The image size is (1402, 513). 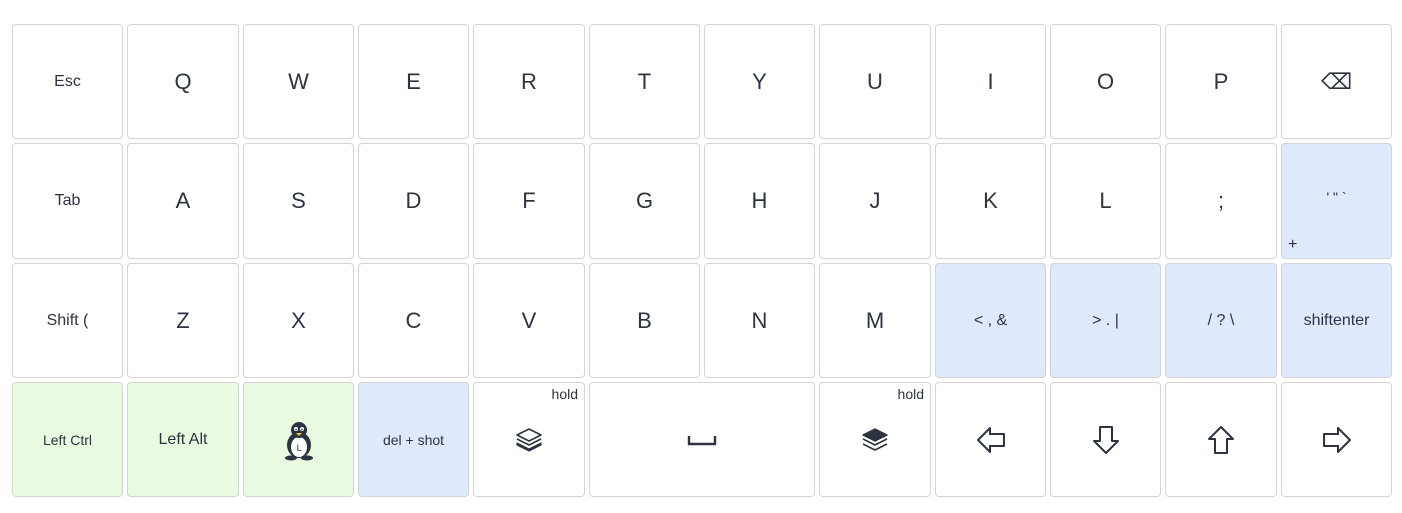 I want to click on key-label: Z, so click(x=183, y=320).